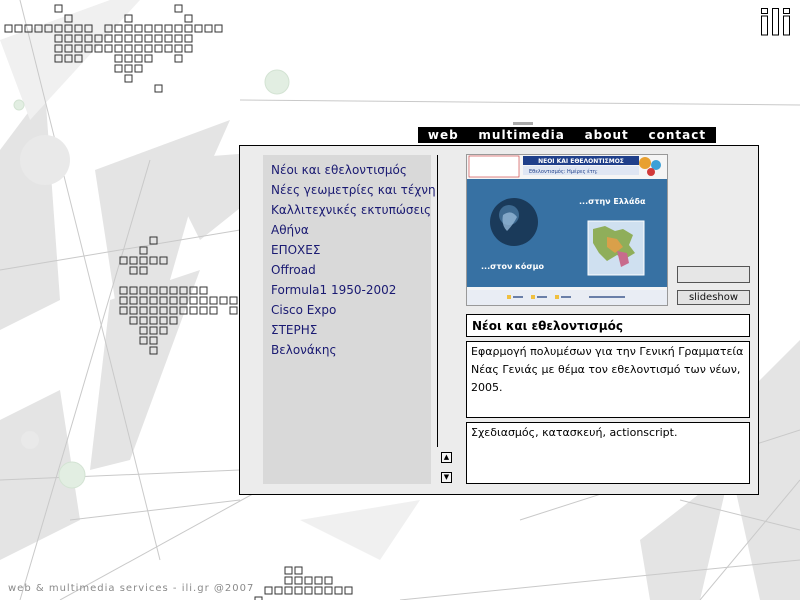 This screenshot has width=800, height=600. I want to click on slideshow-button: slideshow, so click(713, 297).